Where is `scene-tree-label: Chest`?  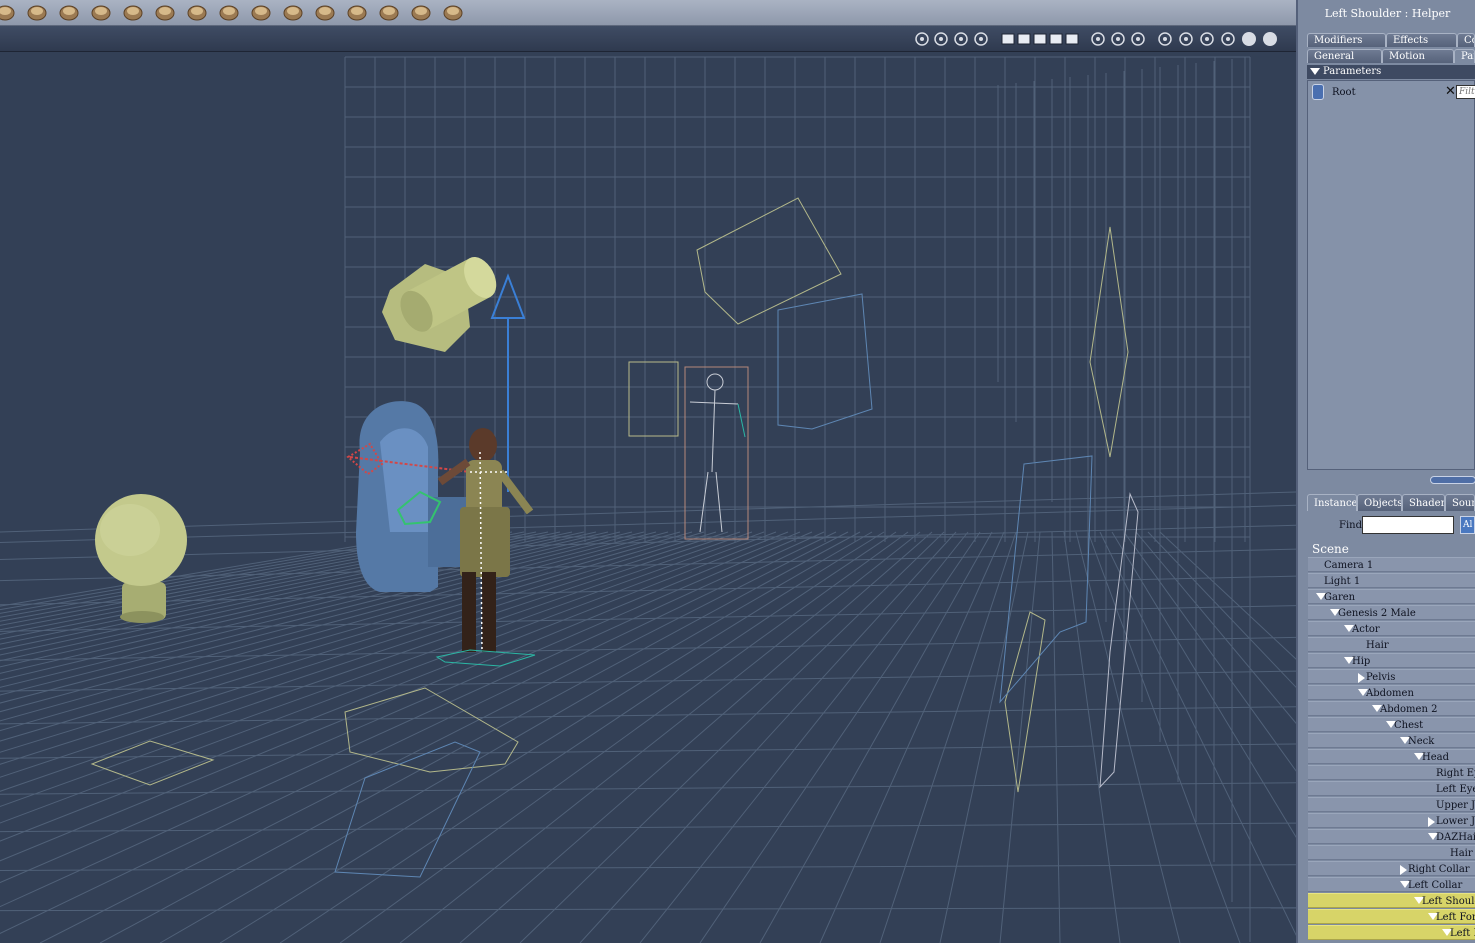 scene-tree-label: Chest is located at coordinates (1409, 725).